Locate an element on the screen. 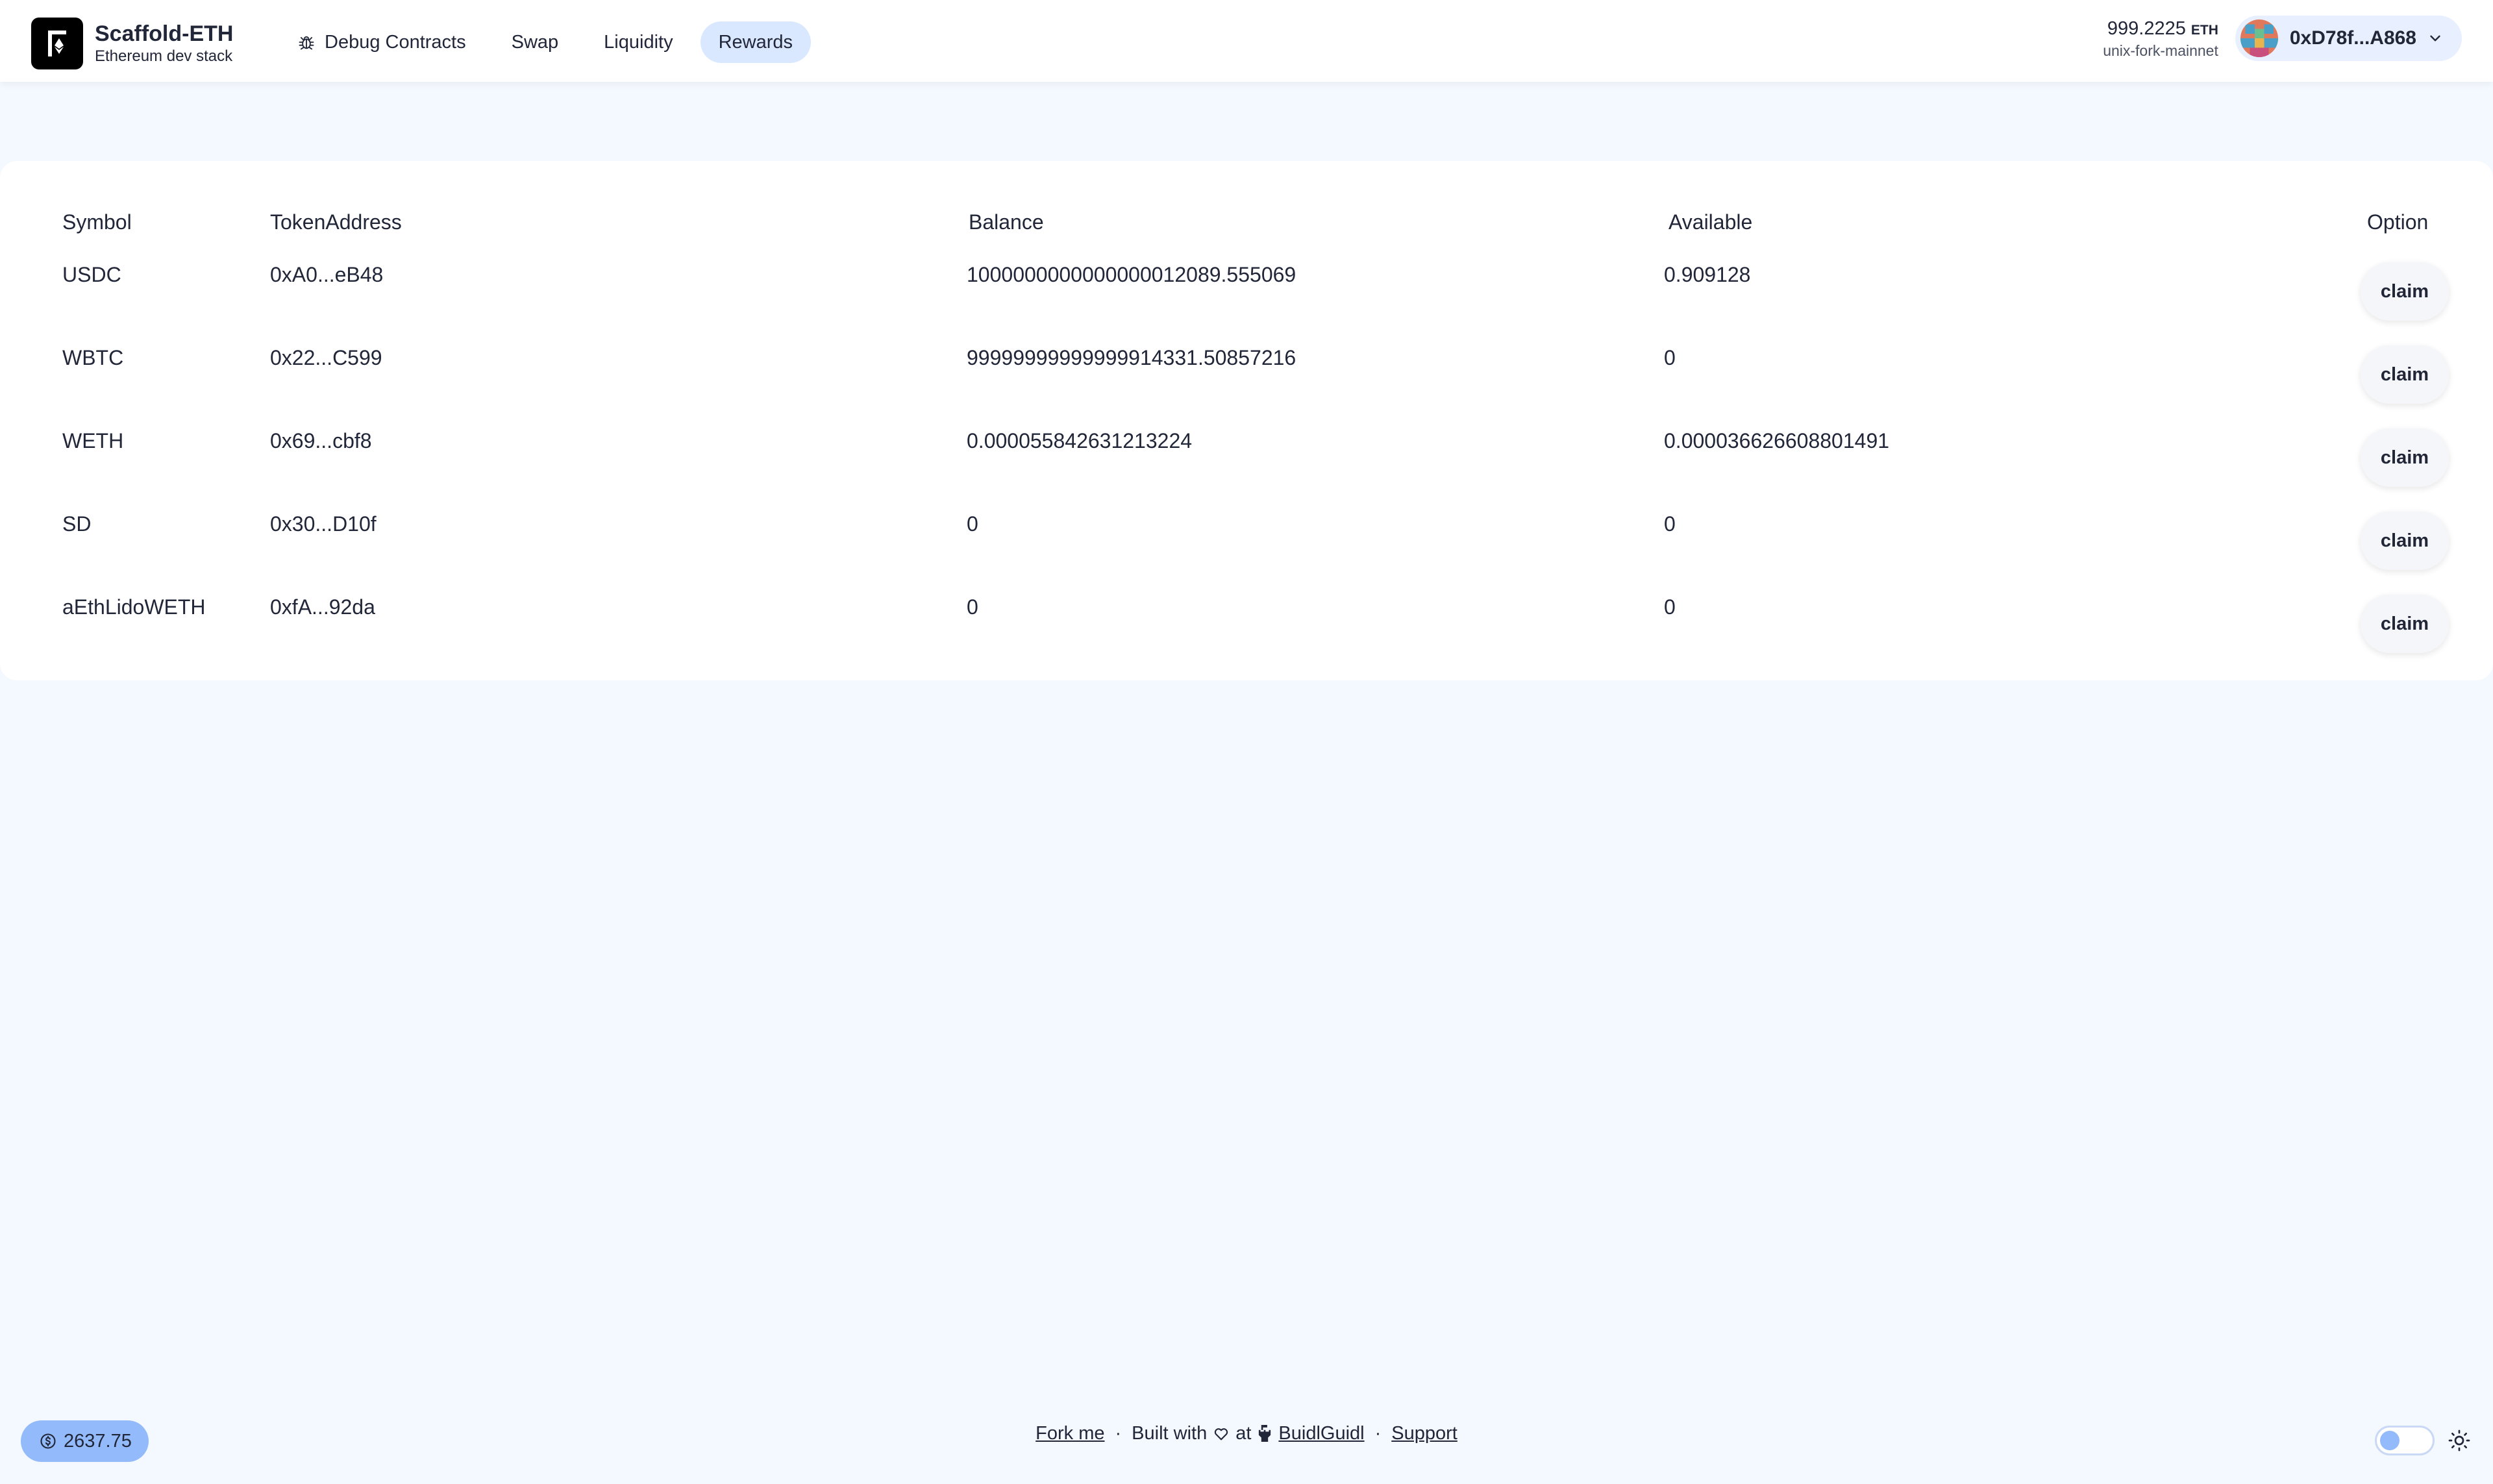  cell-token-address: 0x22...C599 is located at coordinates (326, 357).